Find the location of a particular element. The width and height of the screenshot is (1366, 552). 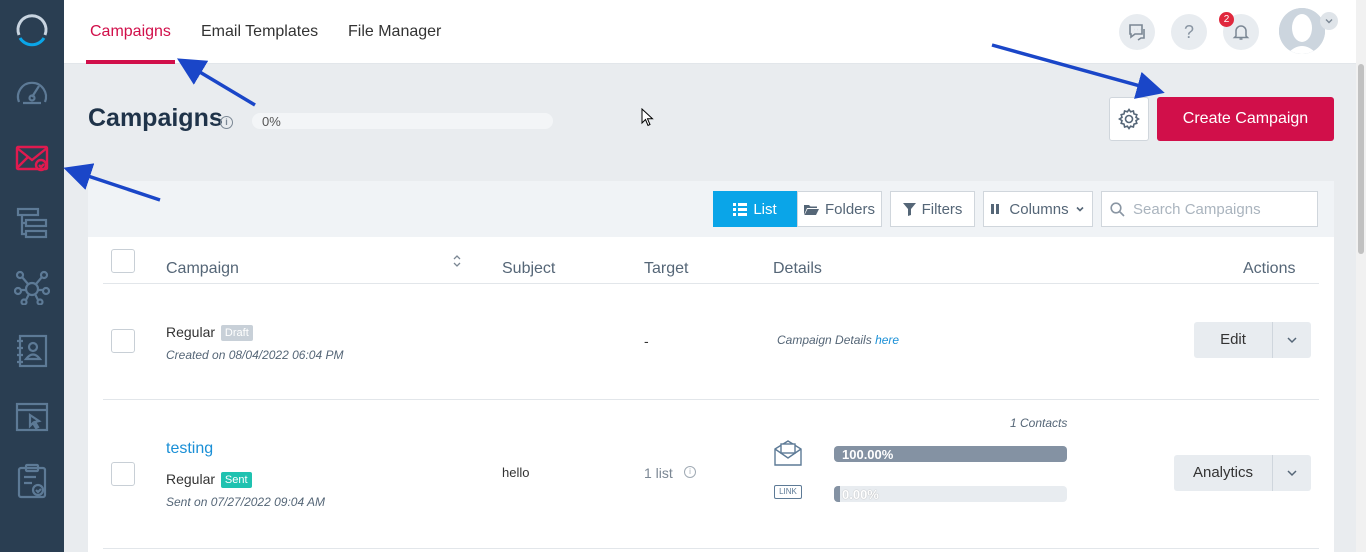

filters-button: Filters is located at coordinates (932, 209).